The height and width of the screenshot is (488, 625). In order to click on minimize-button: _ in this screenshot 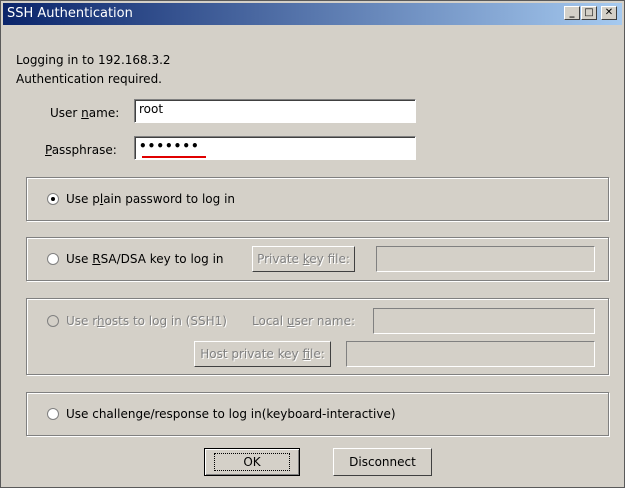, I will do `click(572, 13)`.